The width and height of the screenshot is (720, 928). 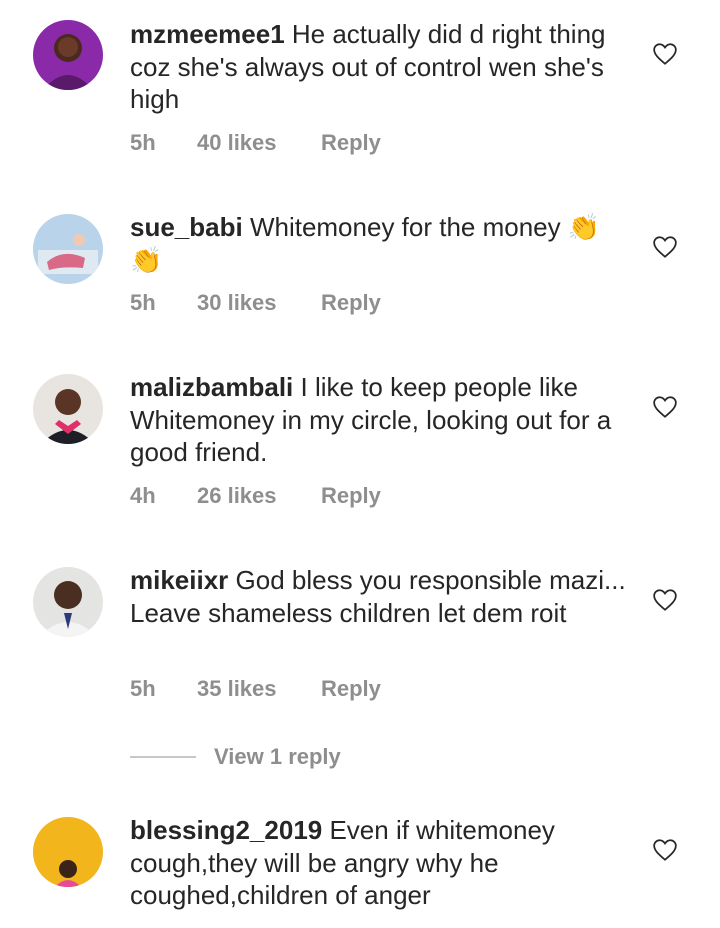 What do you see at coordinates (259, 143) in the screenshot?
I see `comment-likes: 40 likes` at bounding box center [259, 143].